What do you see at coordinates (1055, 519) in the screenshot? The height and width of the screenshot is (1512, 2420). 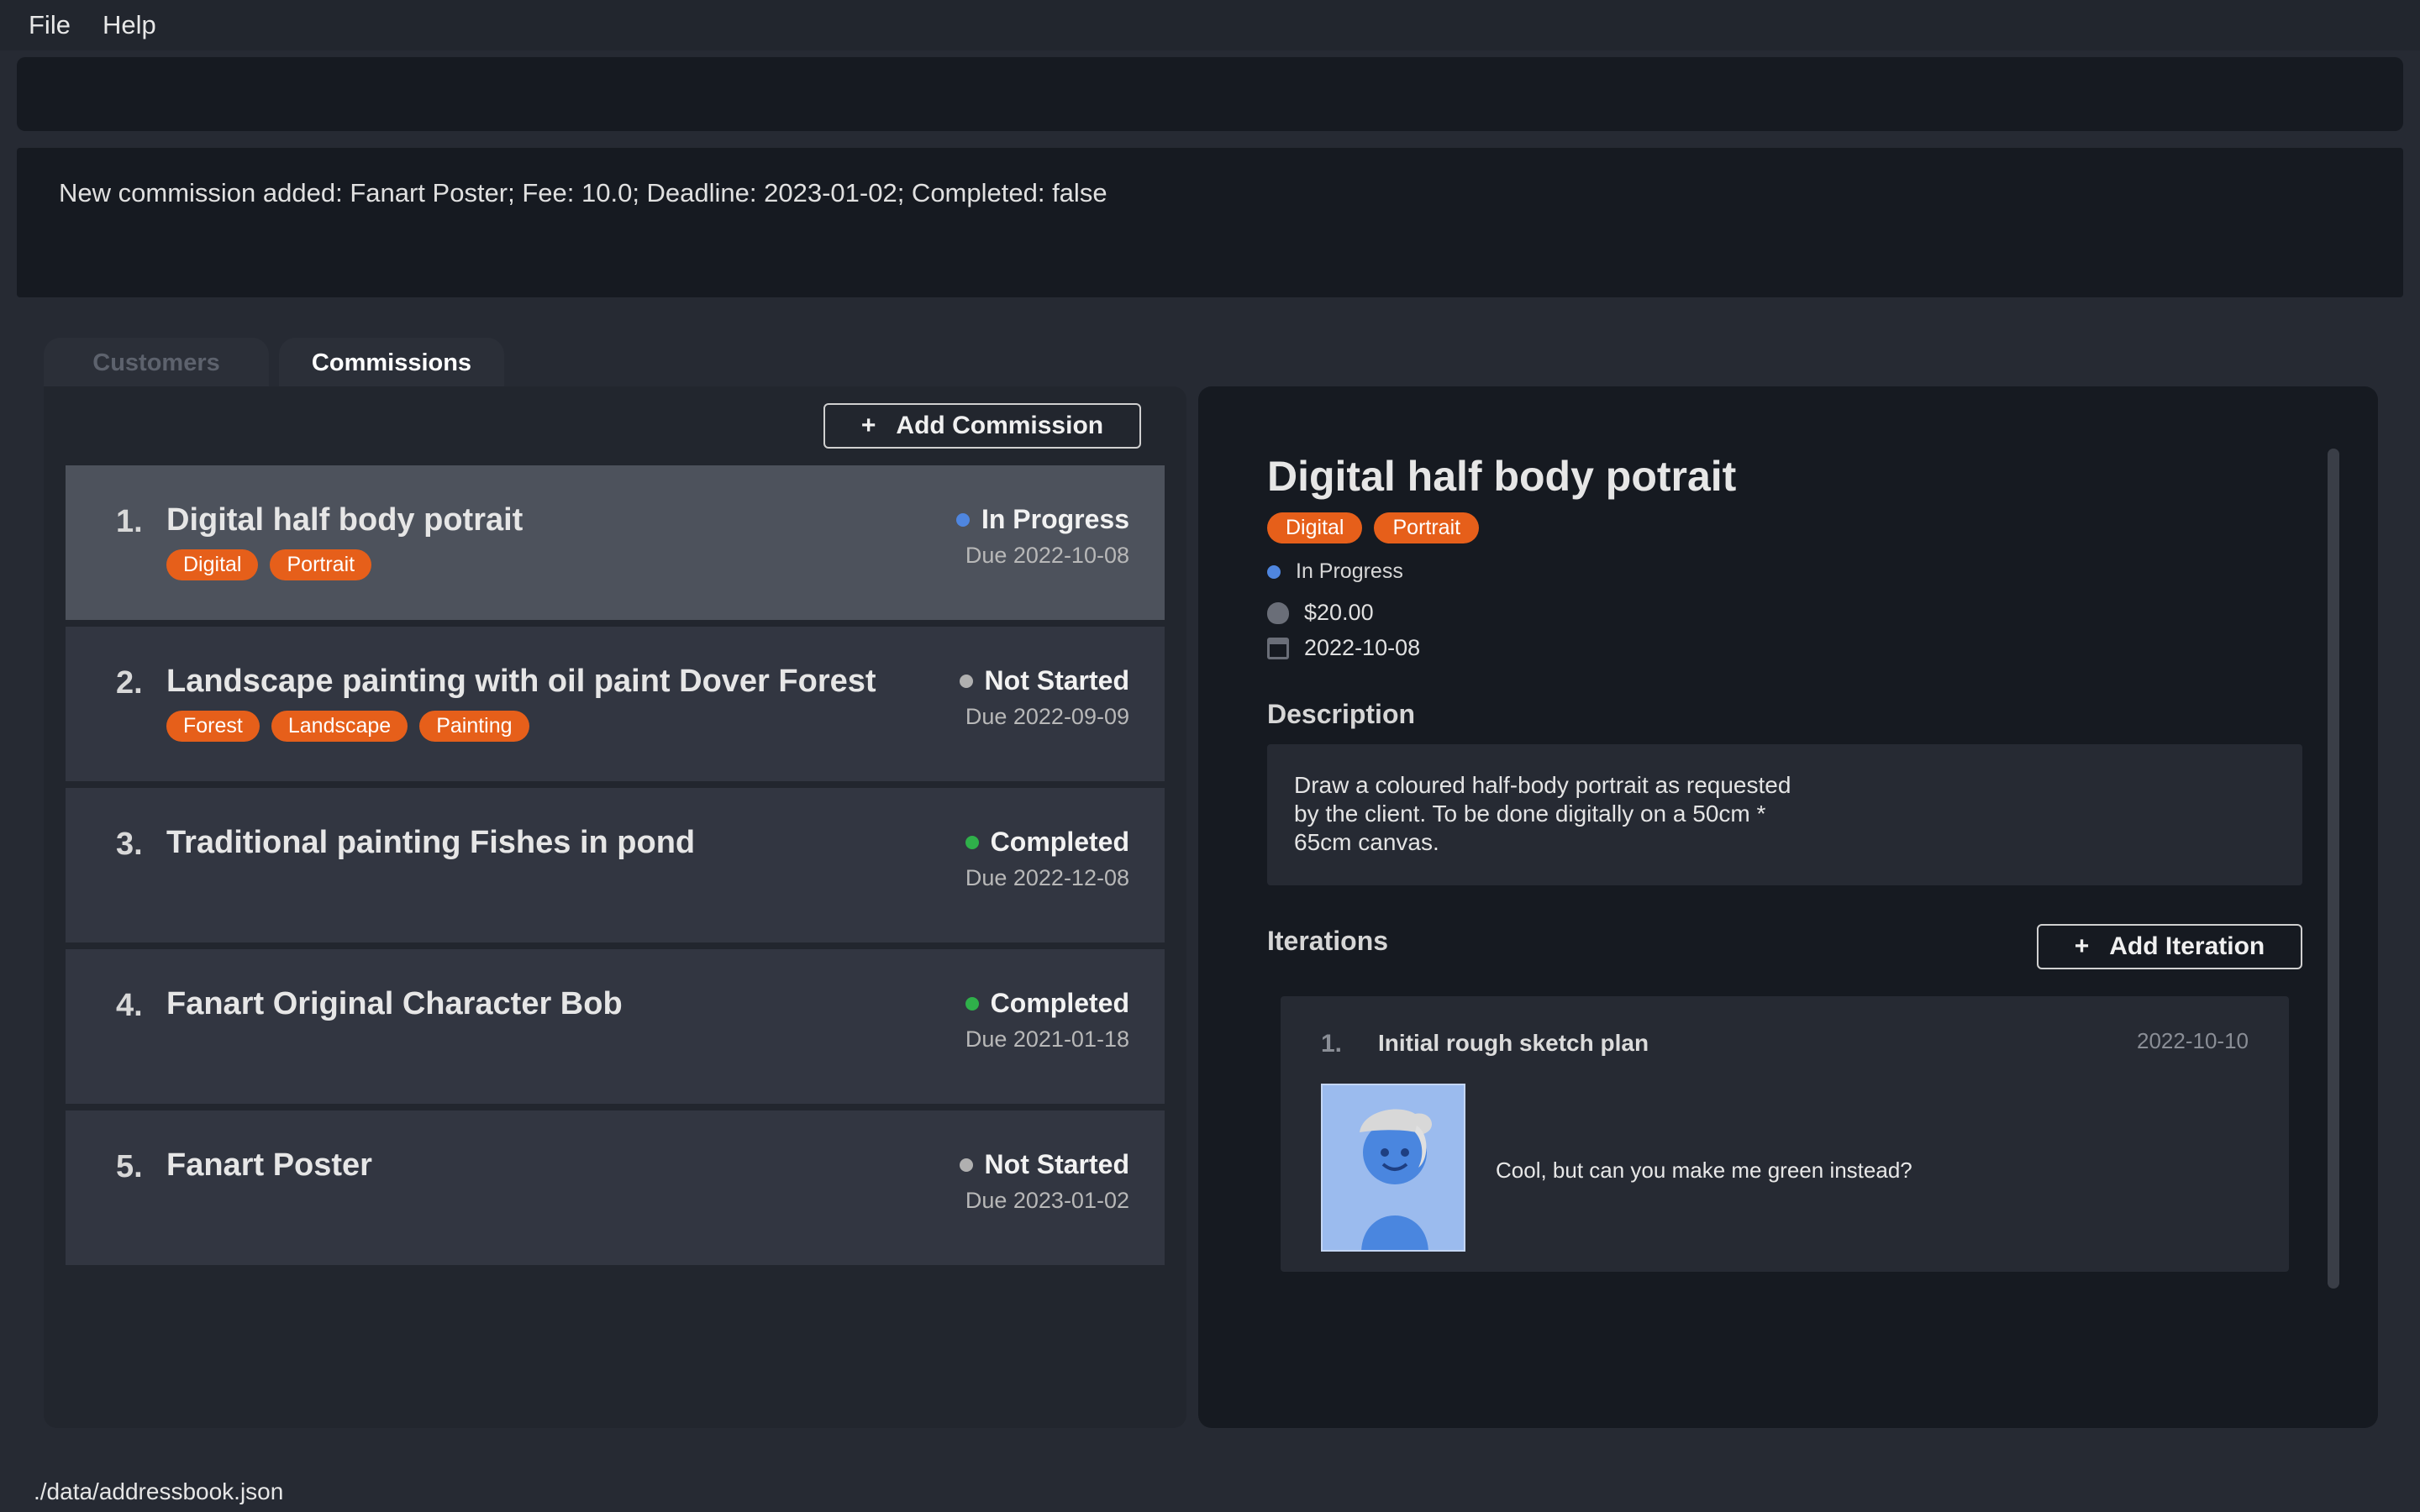 I see `status-label: In Progress` at bounding box center [1055, 519].